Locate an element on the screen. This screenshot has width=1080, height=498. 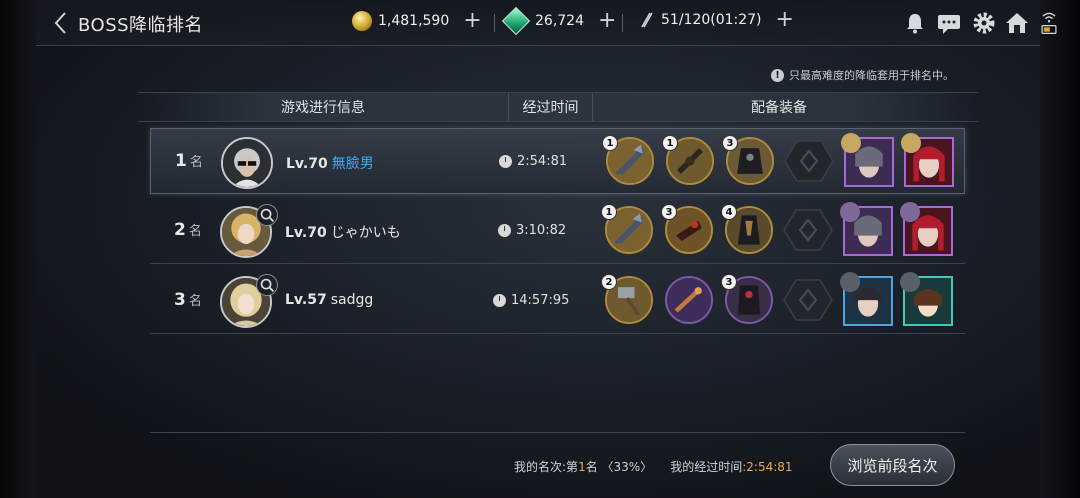
page-title: BOSS降临排名 is located at coordinates (141, 25).